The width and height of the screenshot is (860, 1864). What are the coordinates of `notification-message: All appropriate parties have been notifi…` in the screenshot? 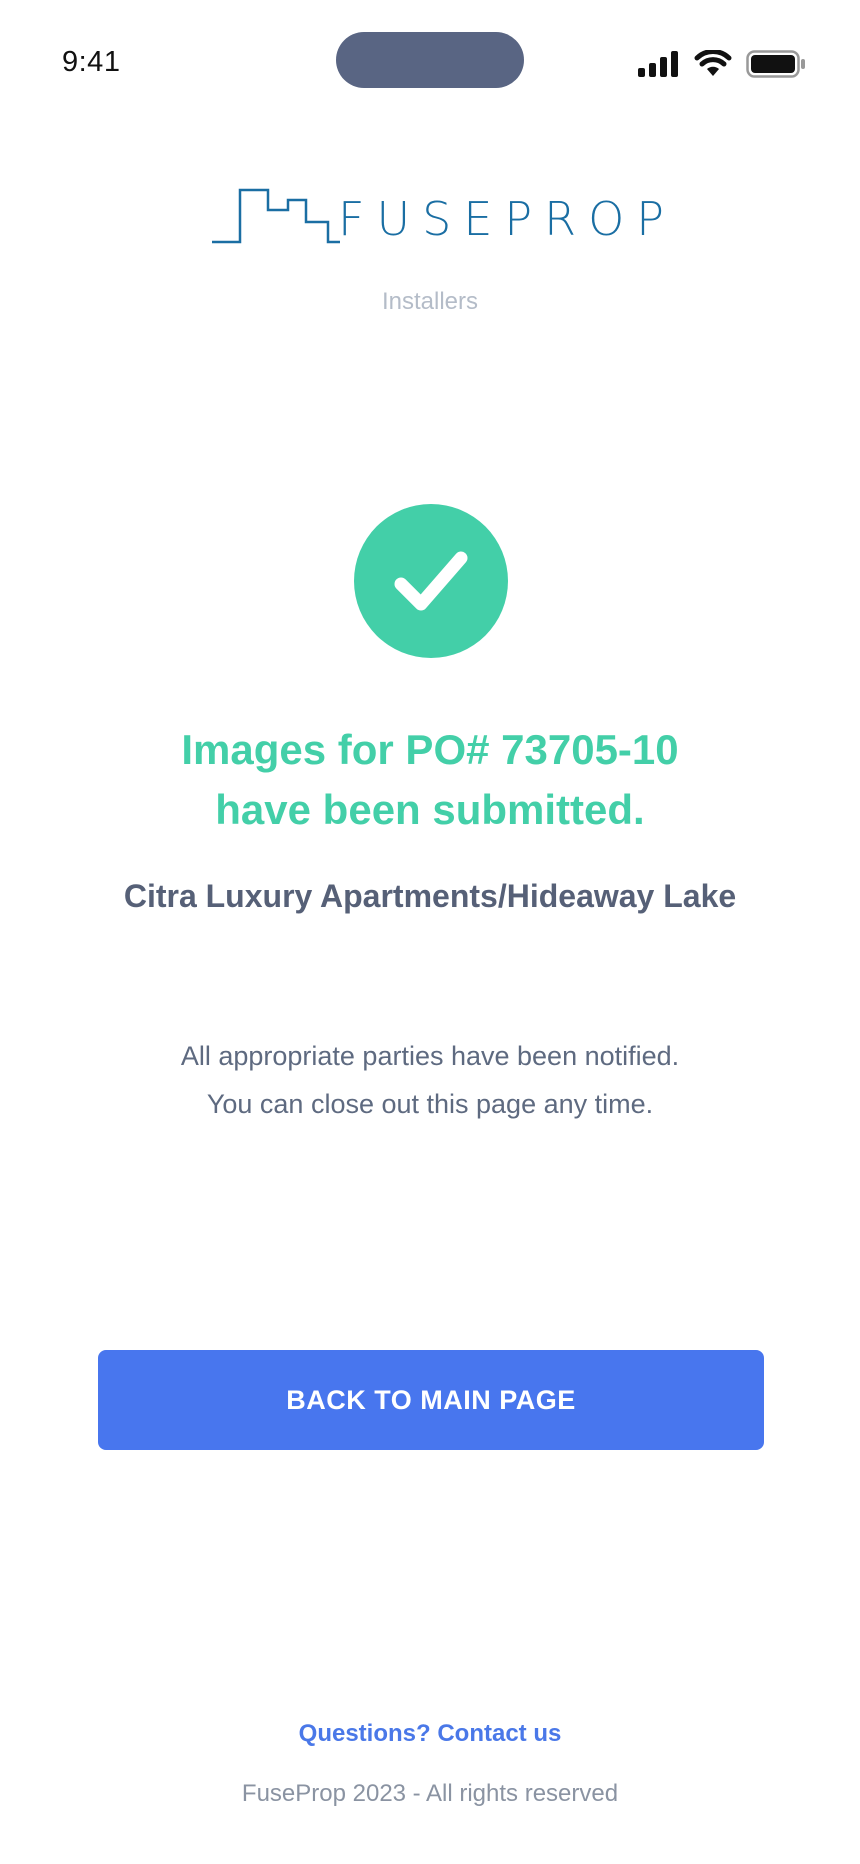 It's located at (430, 1080).